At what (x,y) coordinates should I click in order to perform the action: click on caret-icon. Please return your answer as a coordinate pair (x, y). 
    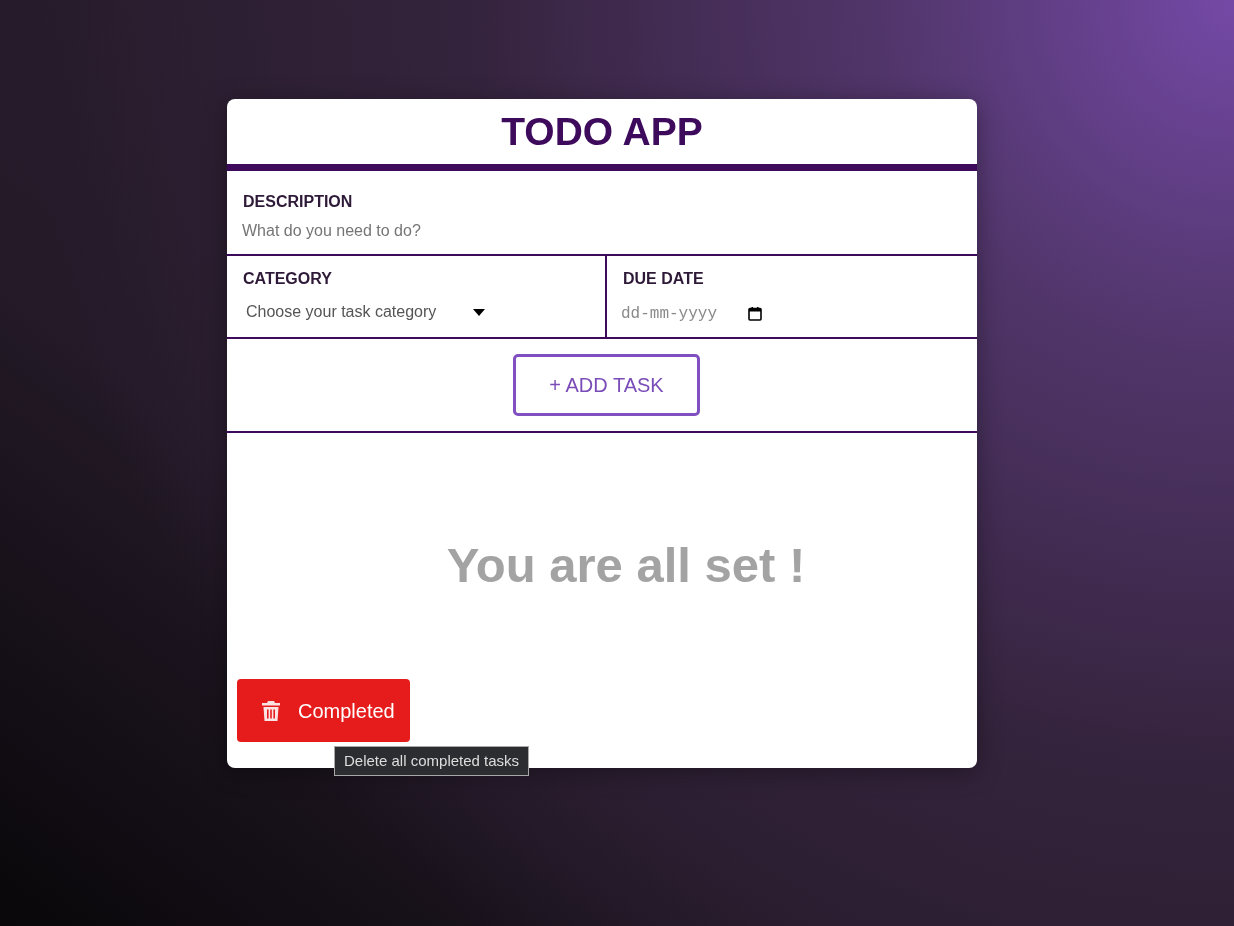
    Looking at the image, I should click on (479, 312).